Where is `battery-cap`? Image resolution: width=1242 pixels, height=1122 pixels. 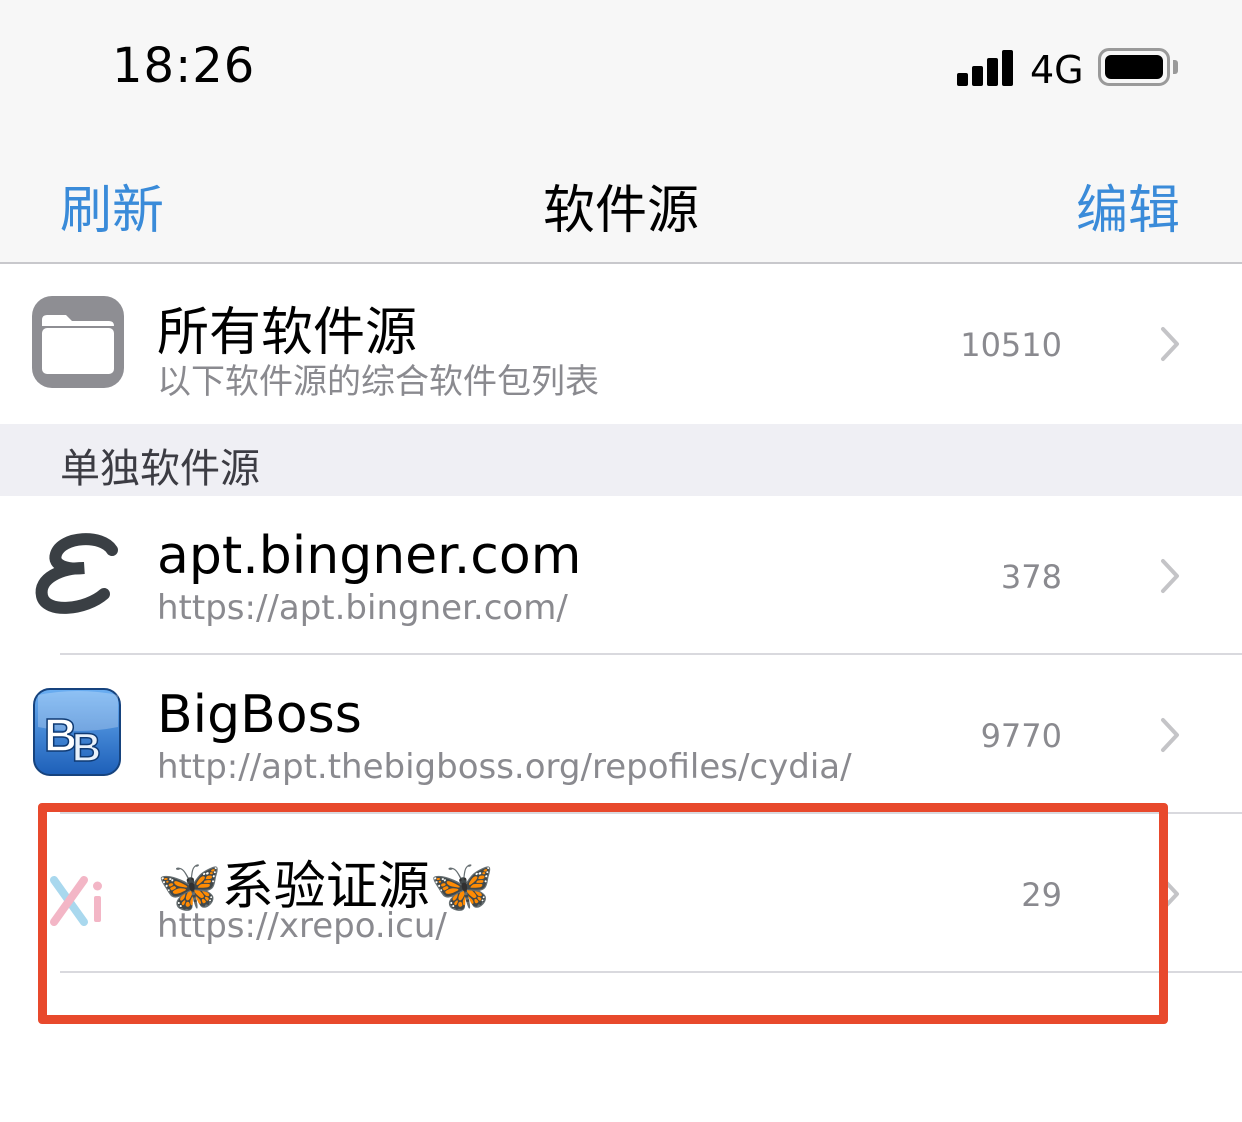 battery-cap is located at coordinates (1175, 67).